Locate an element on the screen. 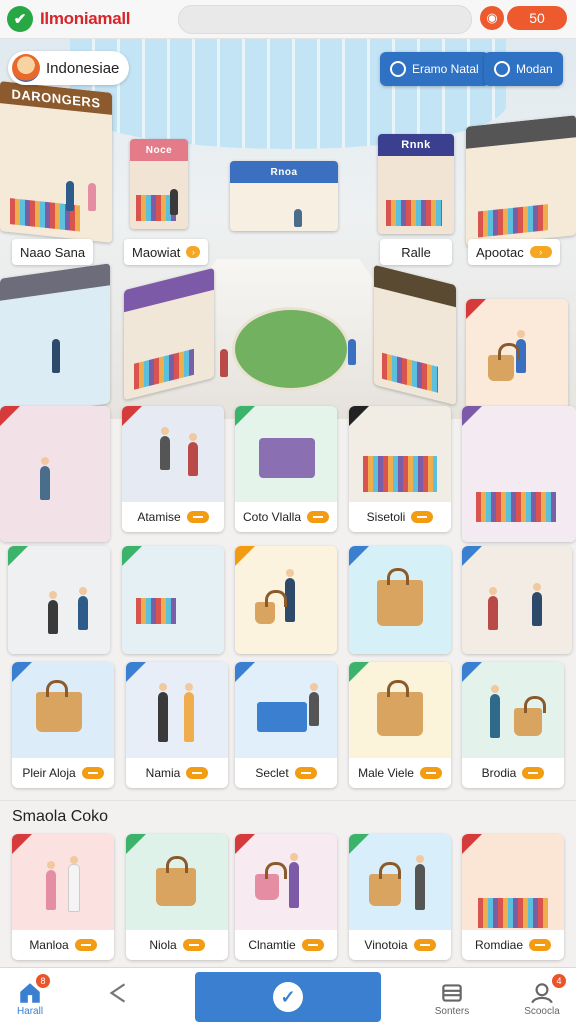 This screenshot has height=1025, width=576. header-primary-button: Eramo Natal is located at coordinates (434, 69).